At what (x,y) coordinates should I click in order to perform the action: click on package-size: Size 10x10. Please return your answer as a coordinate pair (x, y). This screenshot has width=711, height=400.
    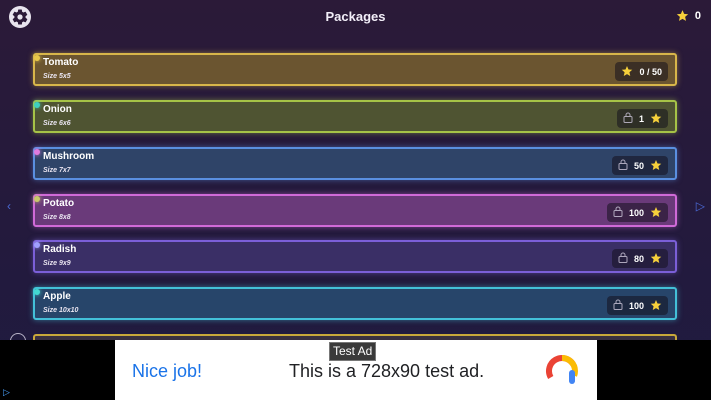
    Looking at the image, I should click on (61, 310).